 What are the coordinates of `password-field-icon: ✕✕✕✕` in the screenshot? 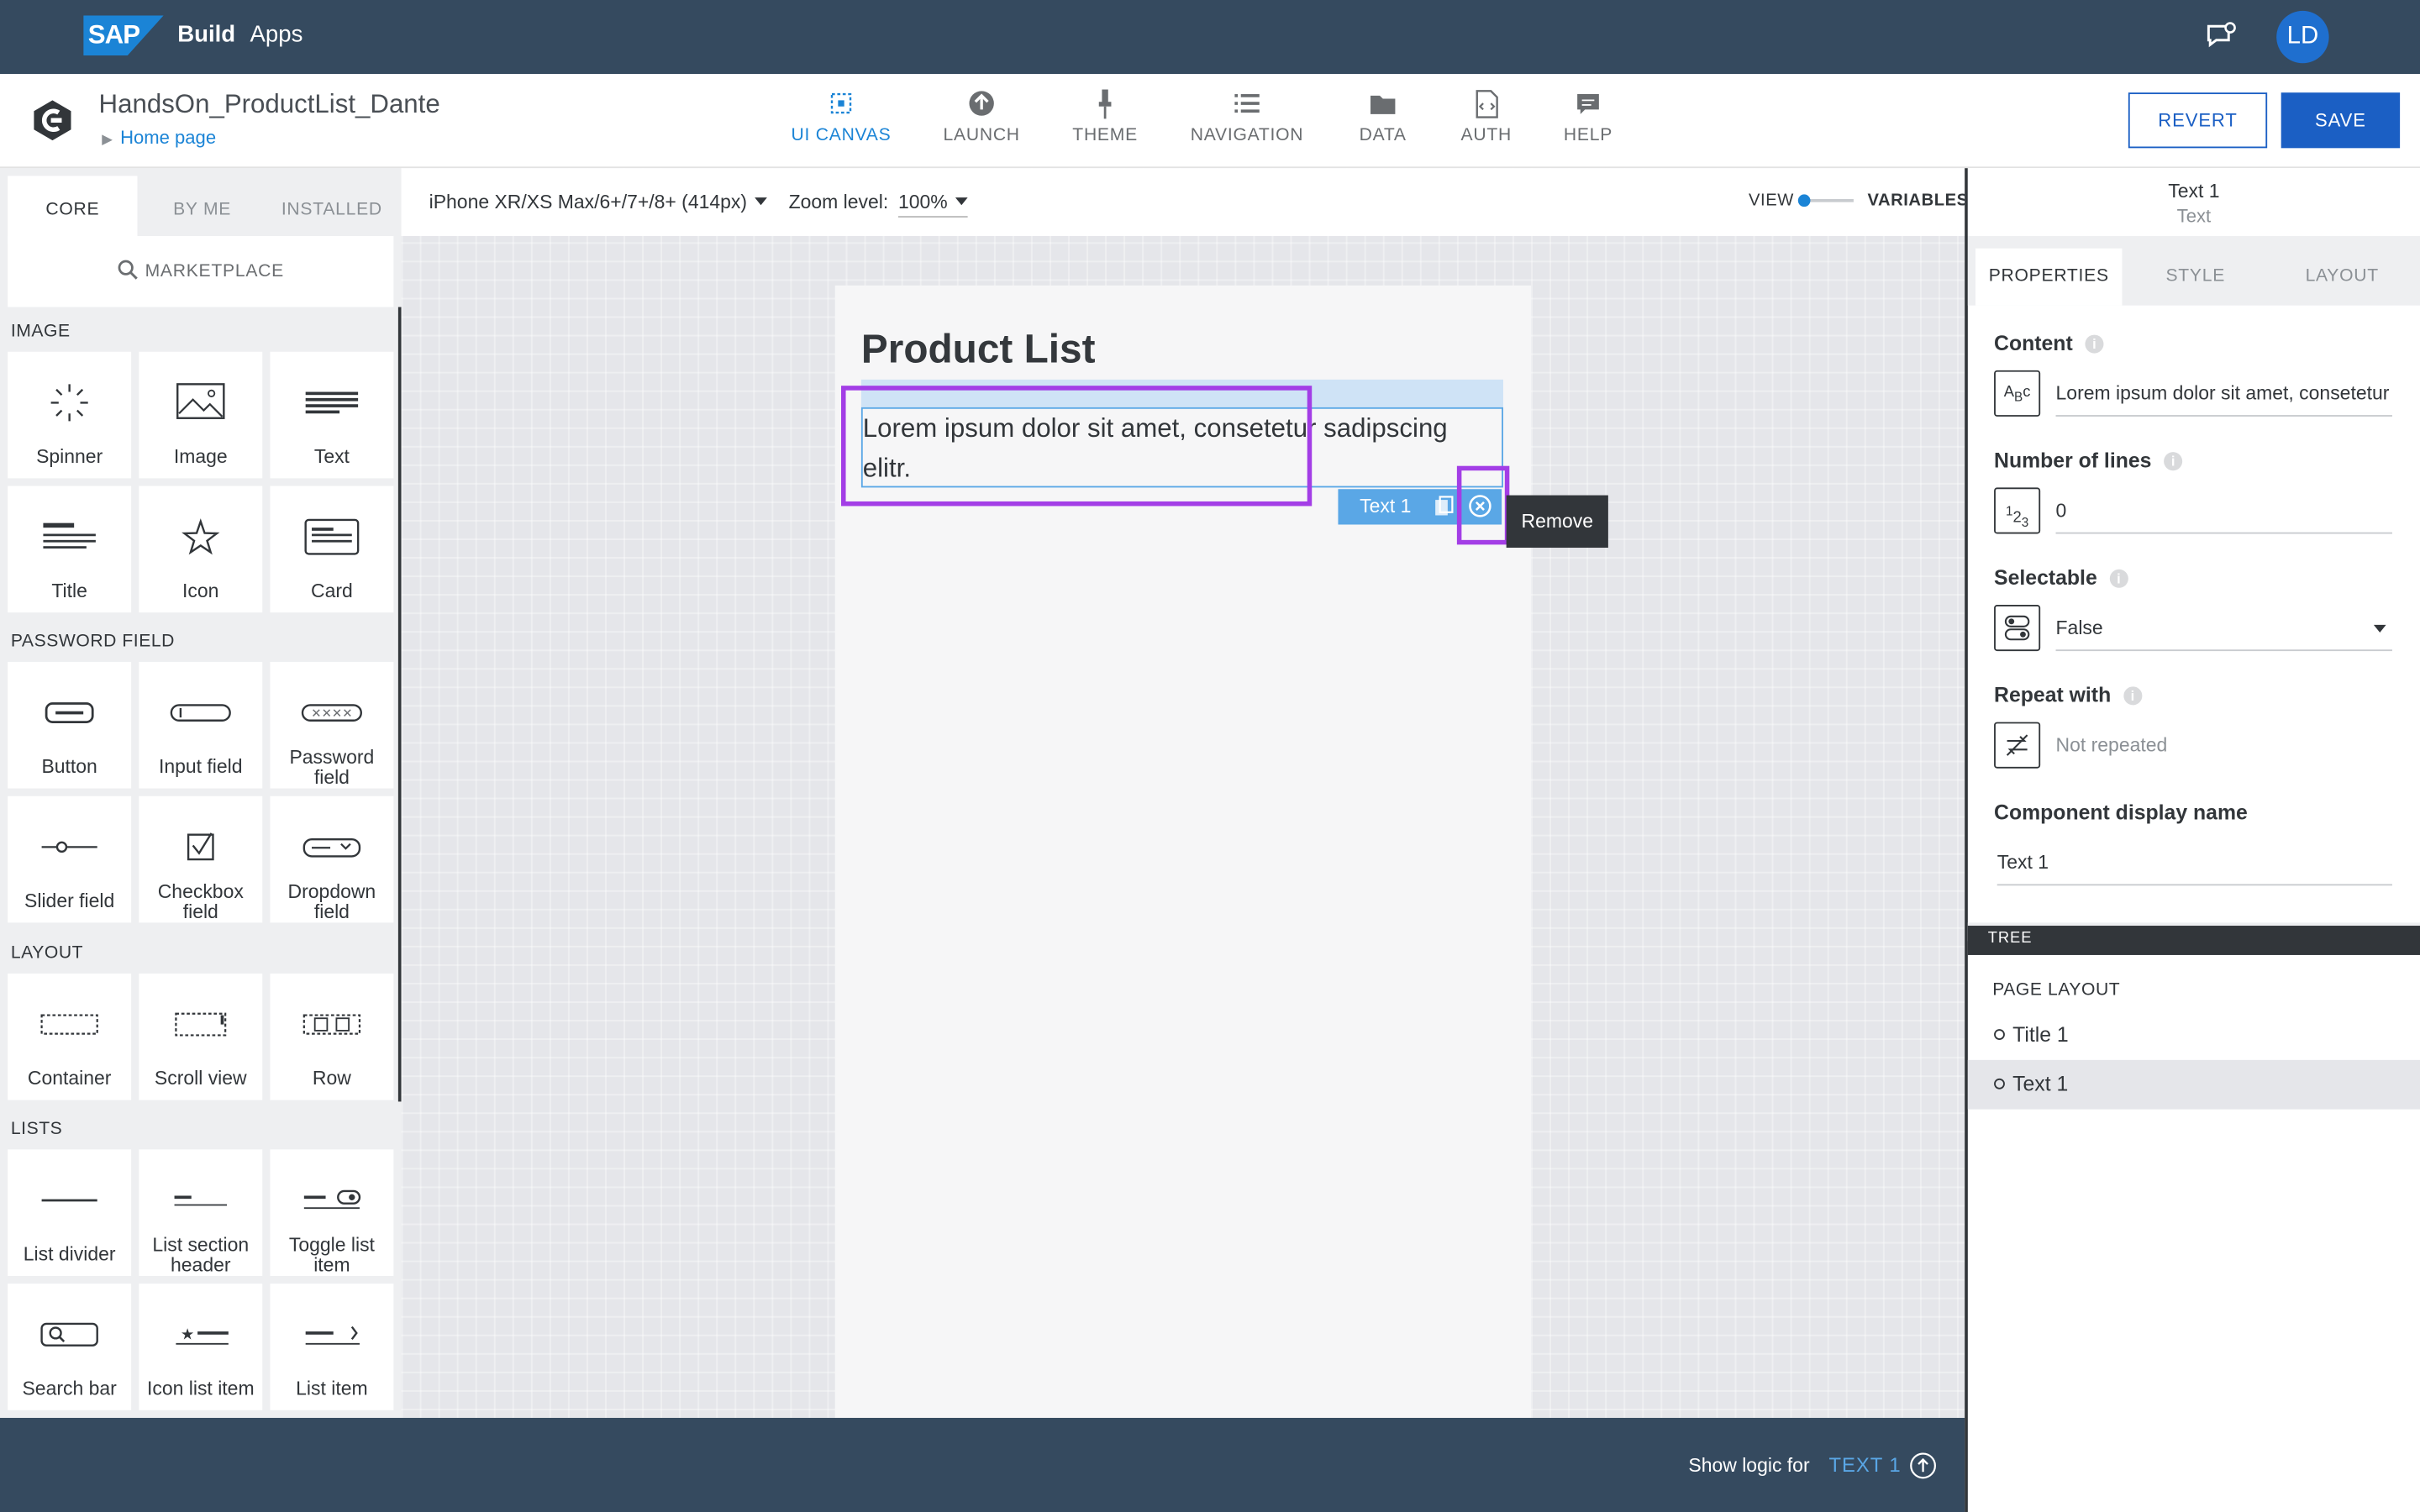 It's located at (331, 713).